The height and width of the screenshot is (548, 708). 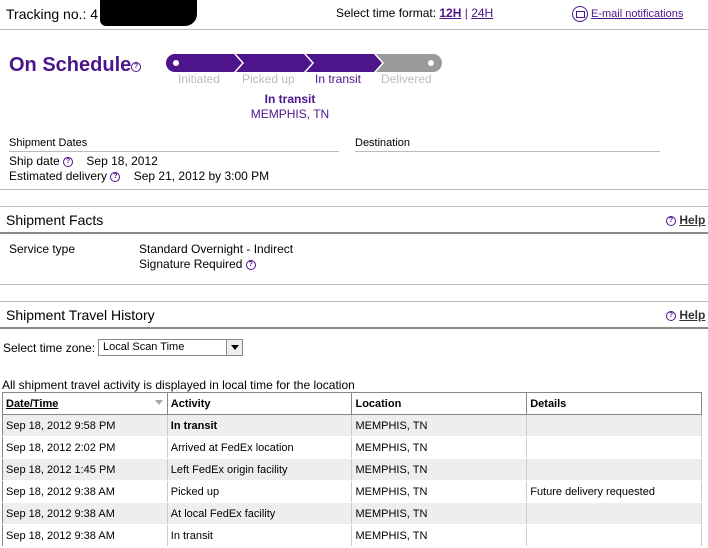 I want to click on signature-required: Signature Required ?, so click(x=197, y=264).